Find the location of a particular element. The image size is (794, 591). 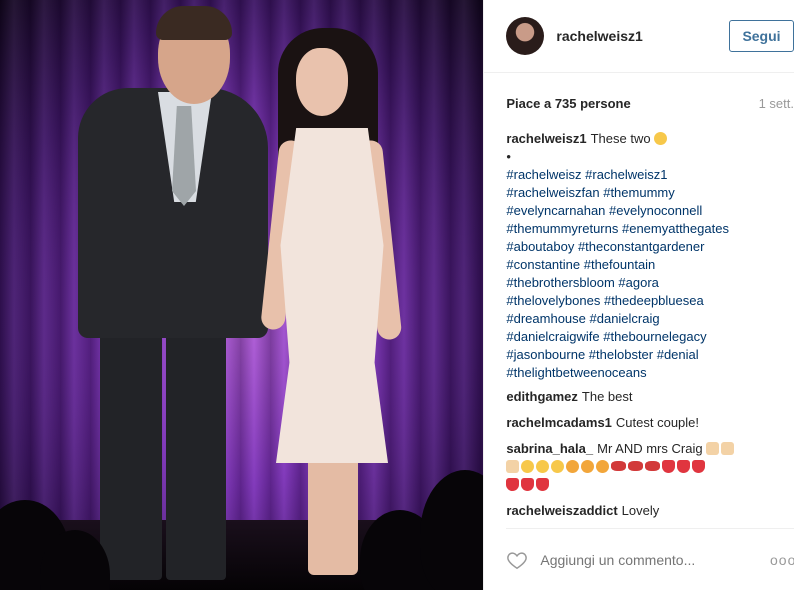

comment-text: Cutest couple! is located at coordinates (657, 422).